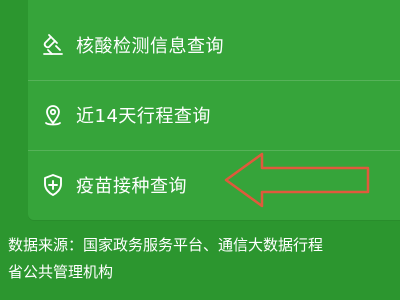 Image resolution: width=400 pixels, height=300 pixels. Describe the element at coordinates (131, 186) in the screenshot. I see `menu-item-label: 疫苗接种查询` at that location.